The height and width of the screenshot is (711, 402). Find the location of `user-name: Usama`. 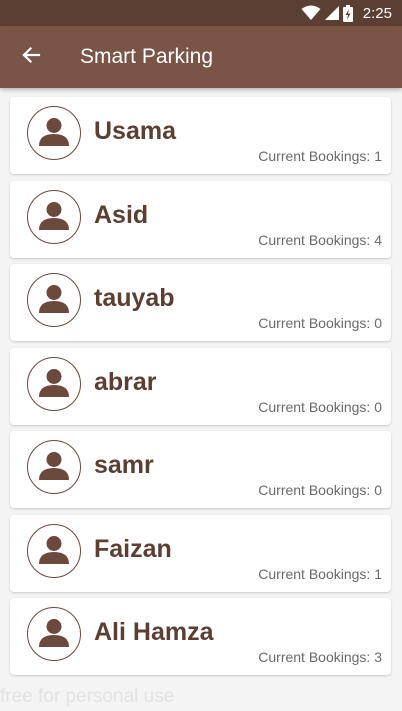

user-name: Usama is located at coordinates (135, 131).